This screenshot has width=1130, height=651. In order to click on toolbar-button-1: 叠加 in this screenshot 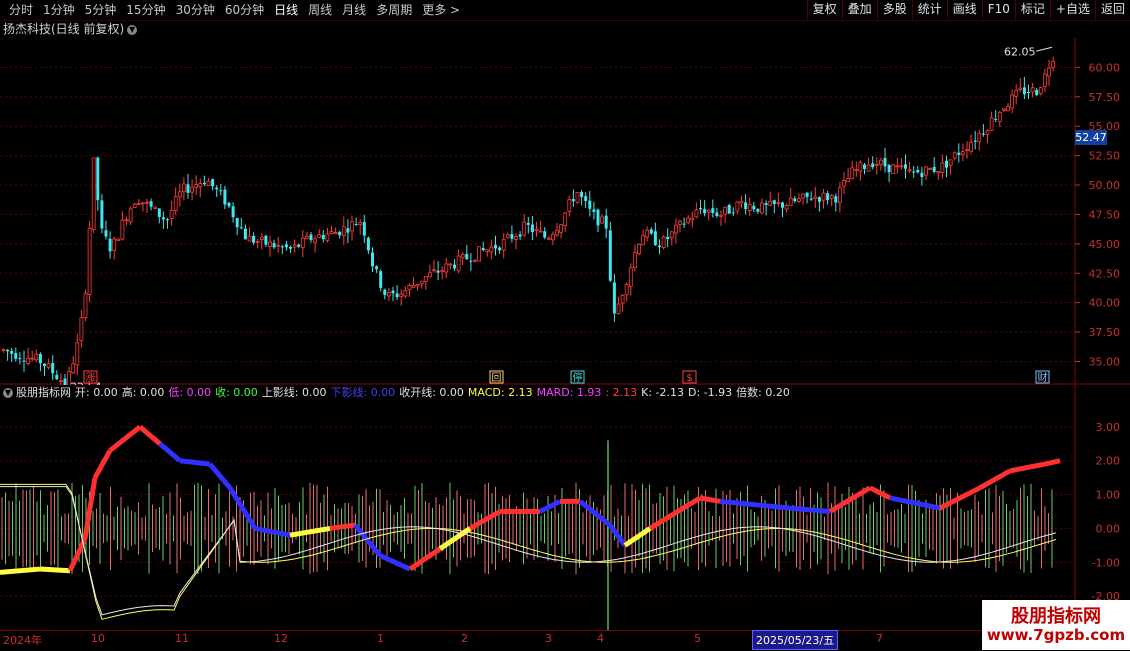, I will do `click(859, 9)`.